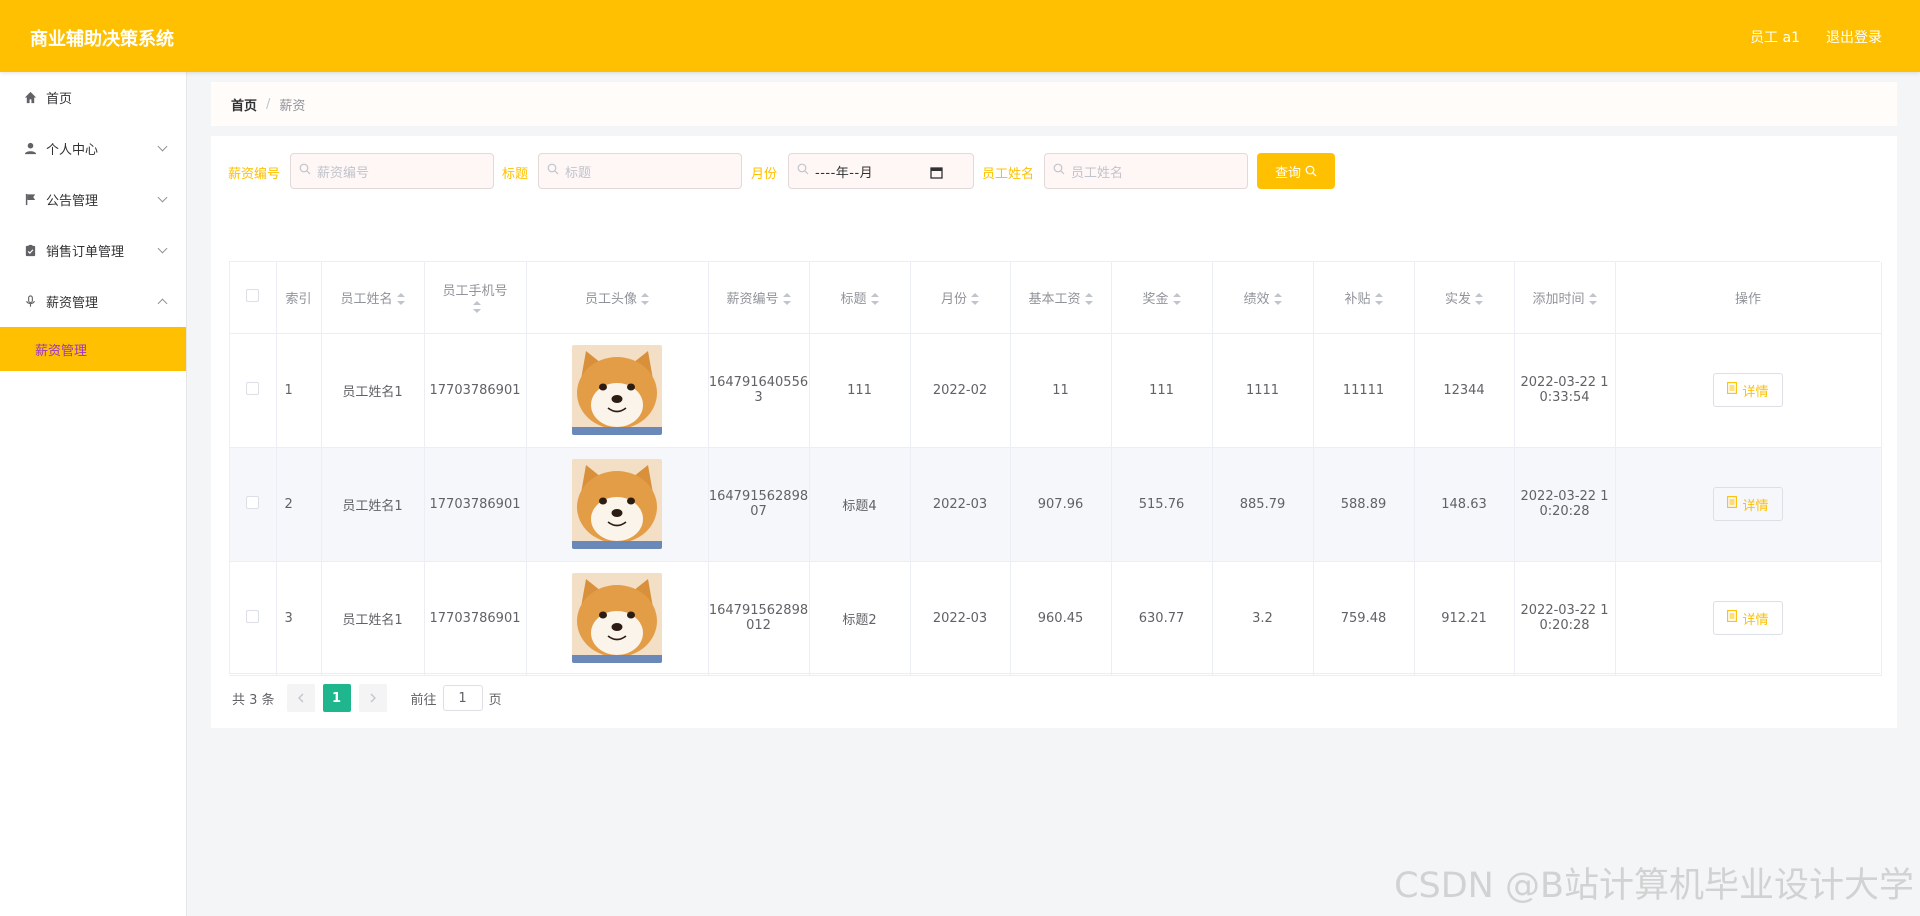 This screenshot has width=1920, height=916. I want to click on cell-index: 2, so click(299, 504).